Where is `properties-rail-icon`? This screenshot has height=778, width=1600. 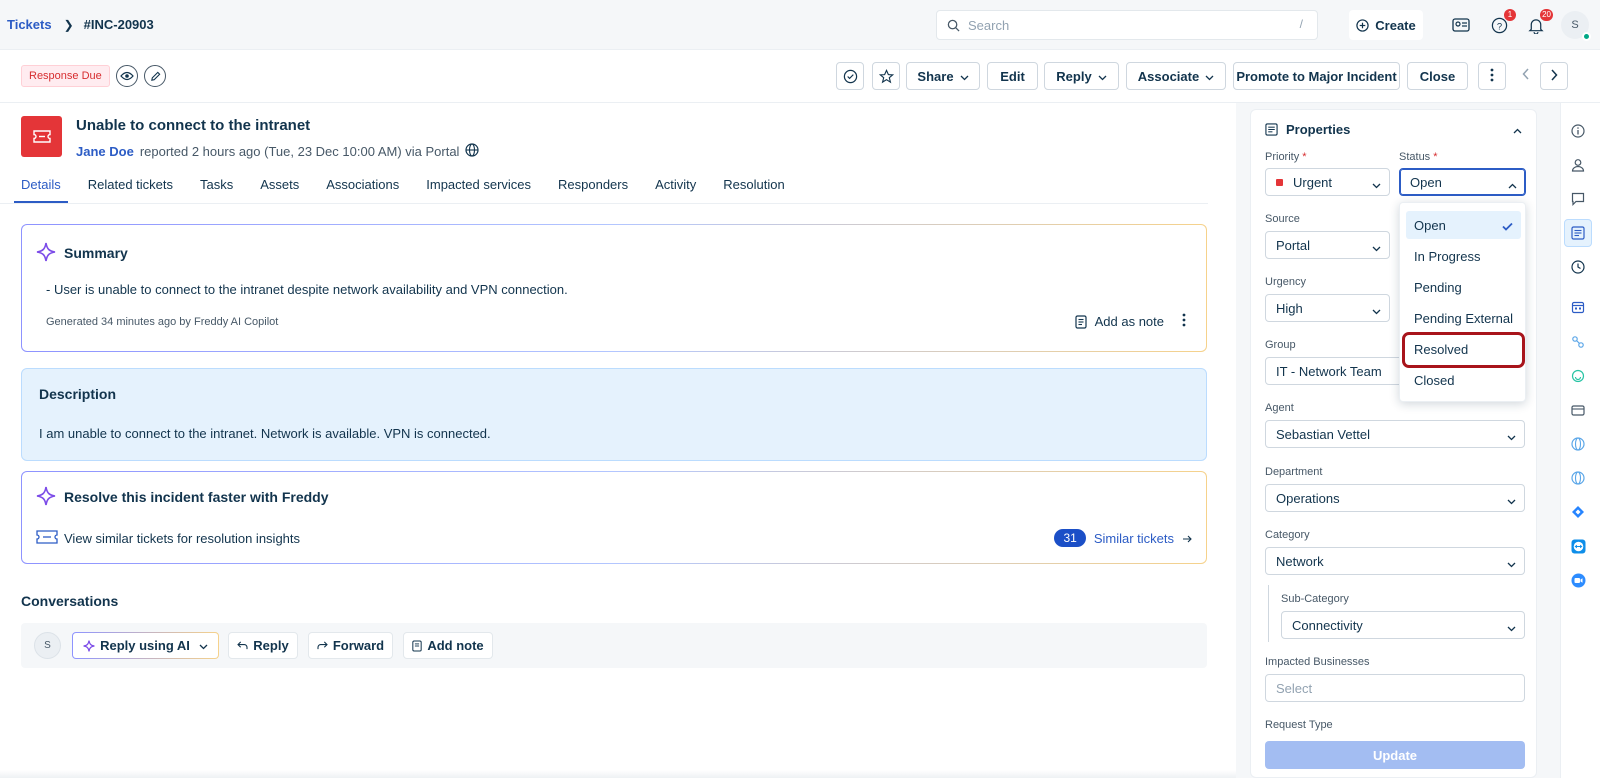 properties-rail-icon is located at coordinates (1578, 233).